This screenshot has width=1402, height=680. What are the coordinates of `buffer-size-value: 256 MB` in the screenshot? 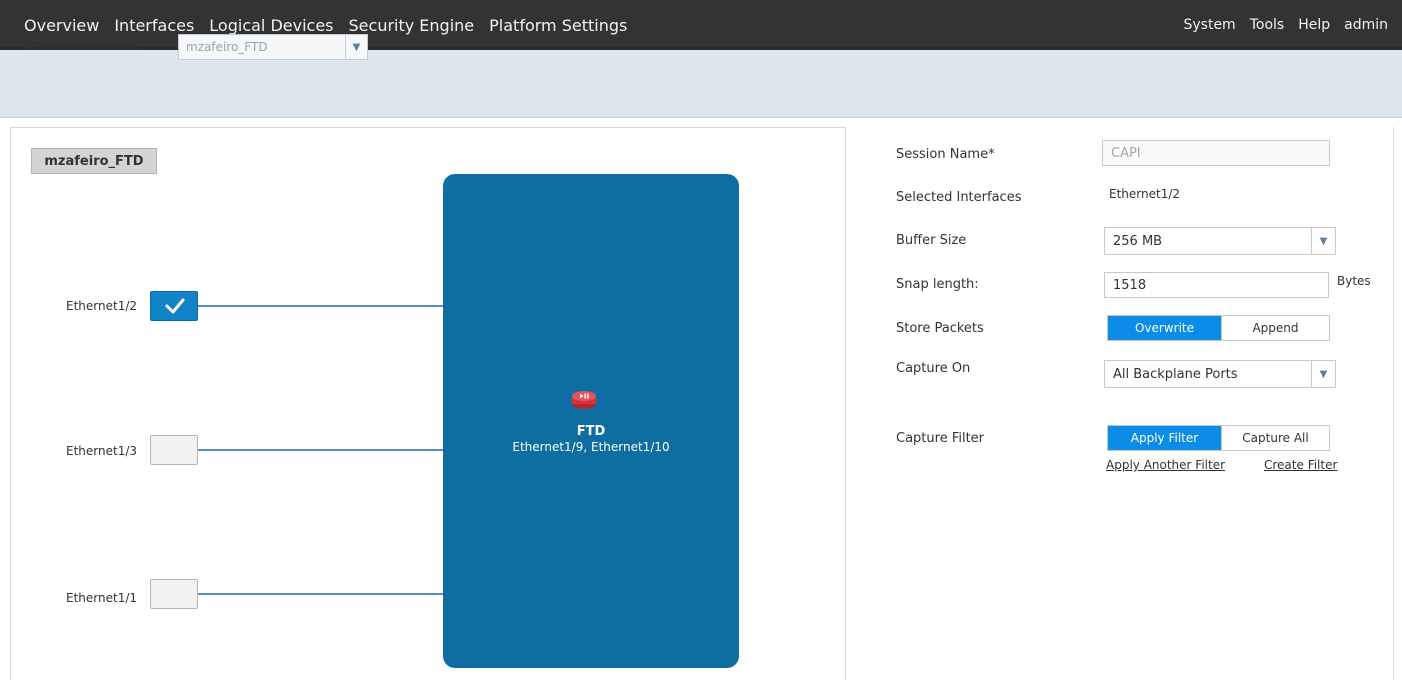 It's located at (1138, 241).